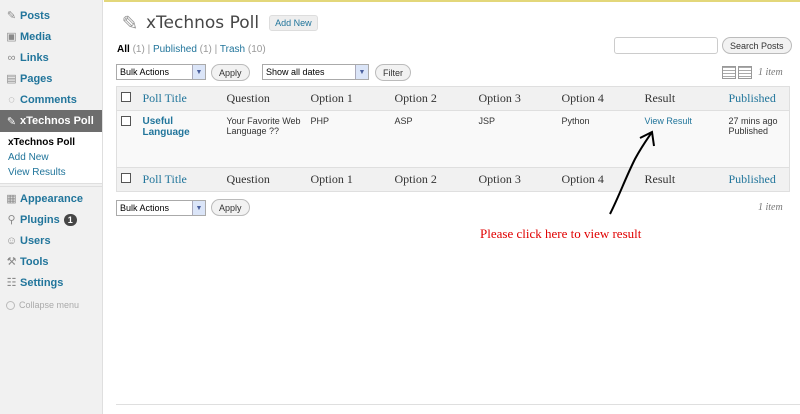 The height and width of the screenshot is (414, 800). I want to click on col-result: Result, so click(682, 98).